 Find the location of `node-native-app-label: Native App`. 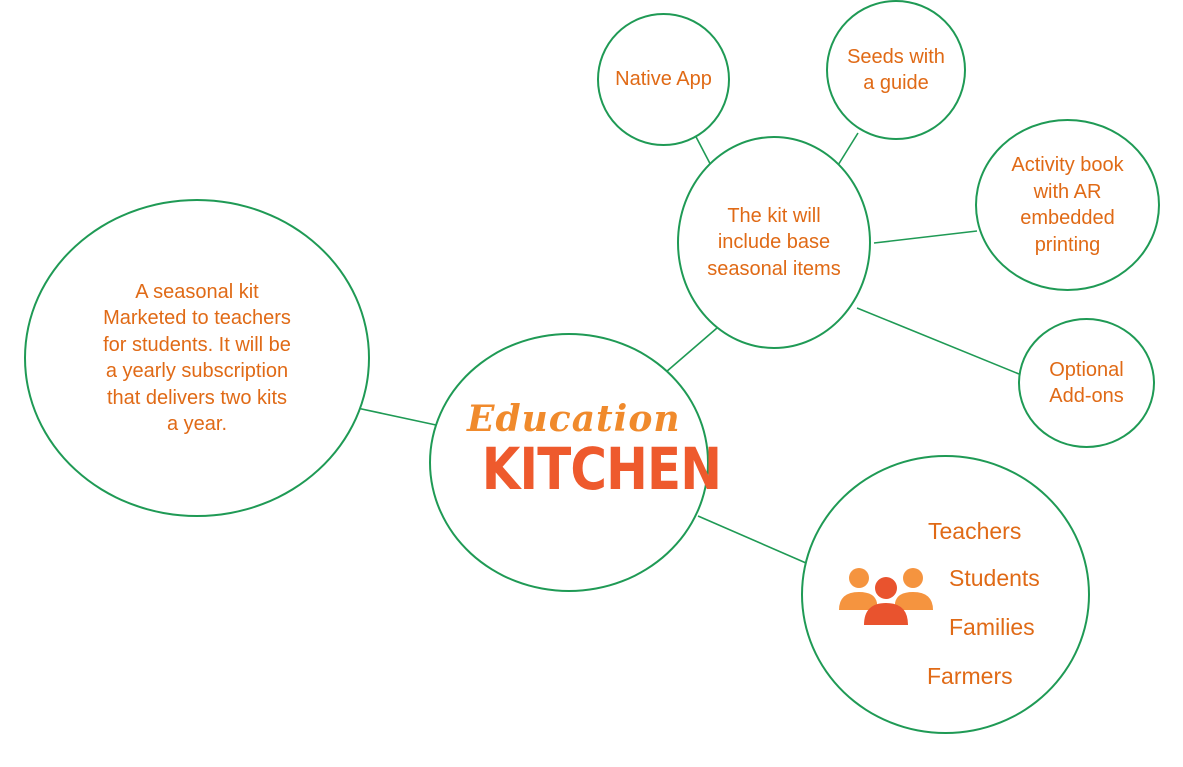

node-native-app-label: Native App is located at coordinates (663, 79).